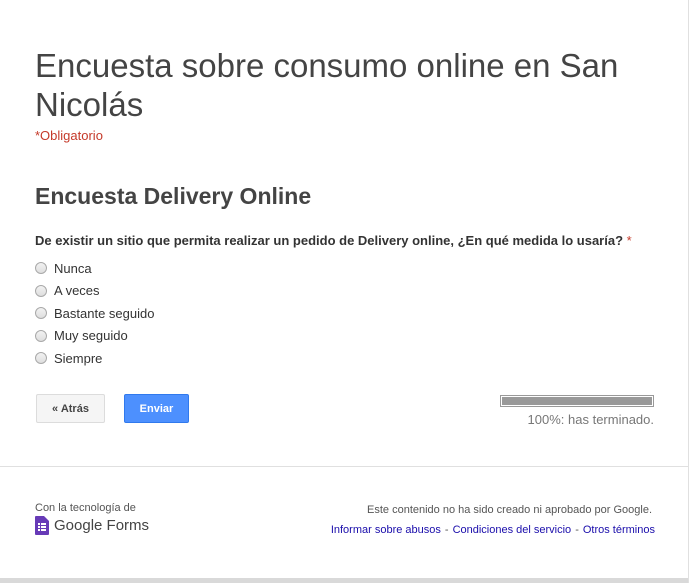 This screenshot has height=583, width=689. Describe the element at coordinates (512, 530) in the screenshot. I see `terms-of-service-link: Condiciones del servicio` at that location.